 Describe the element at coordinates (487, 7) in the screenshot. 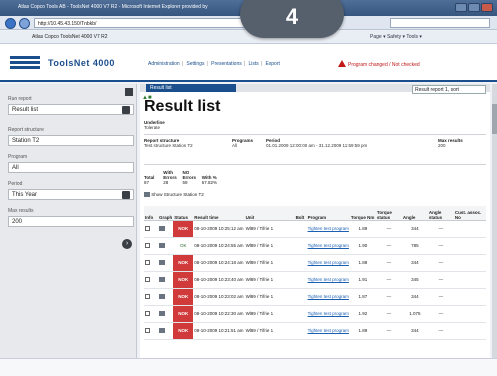

I see `close-button` at that location.